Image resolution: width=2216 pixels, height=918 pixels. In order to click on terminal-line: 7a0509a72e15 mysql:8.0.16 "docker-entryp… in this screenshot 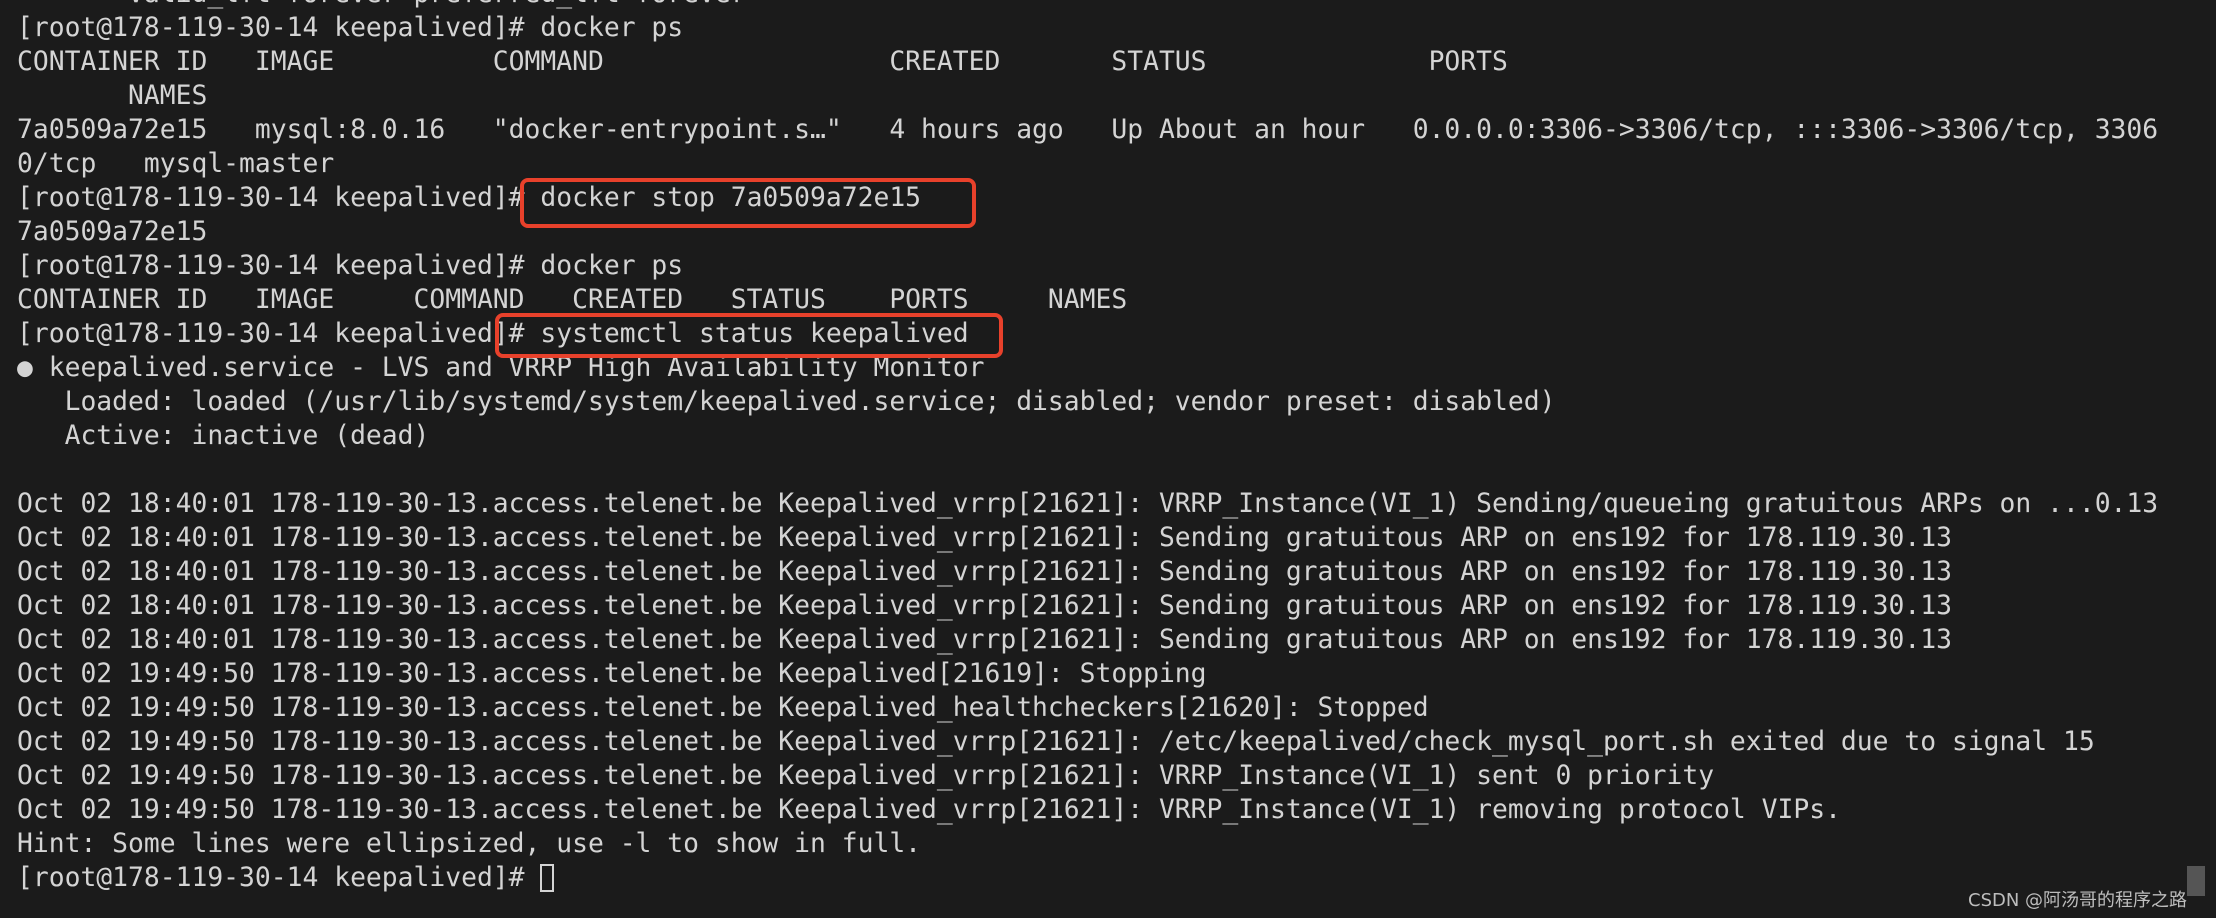, I will do `click(1088, 130)`.